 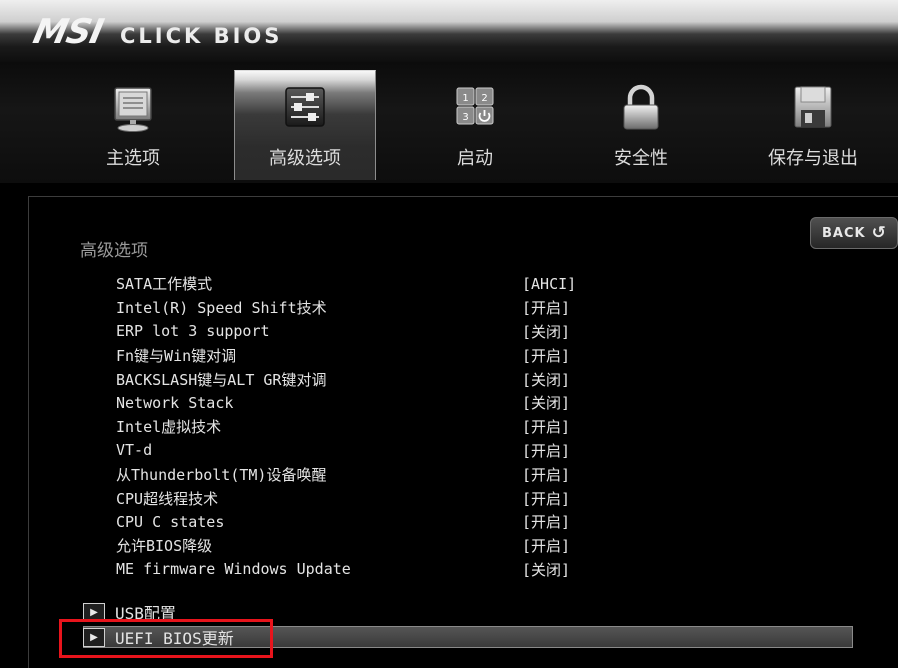 What do you see at coordinates (465, 117) in the screenshot?
I see `svg-text: 3` at bounding box center [465, 117].